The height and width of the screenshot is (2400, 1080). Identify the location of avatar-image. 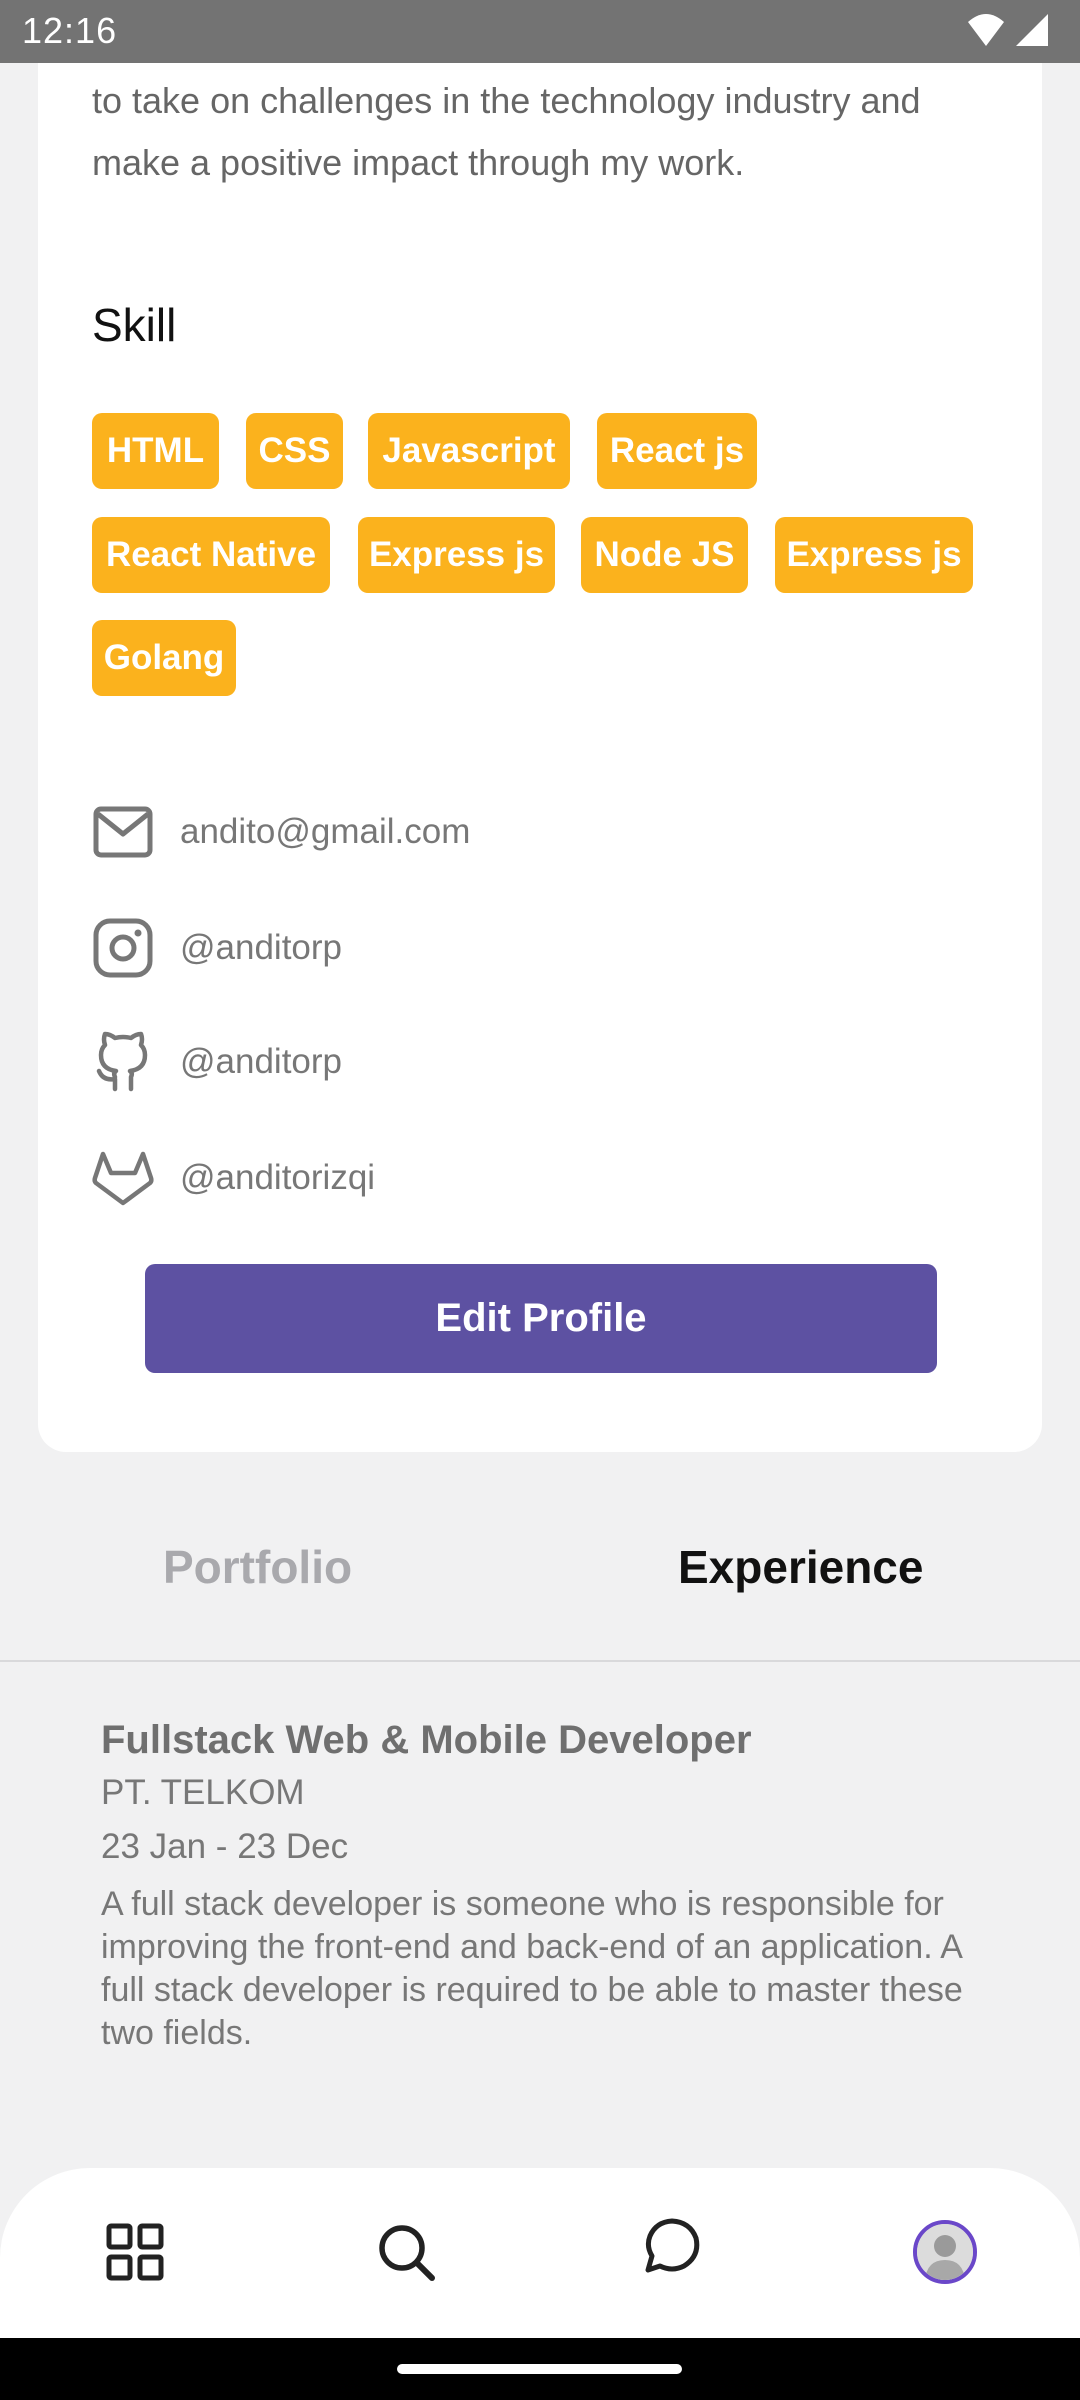
(945, 2252).